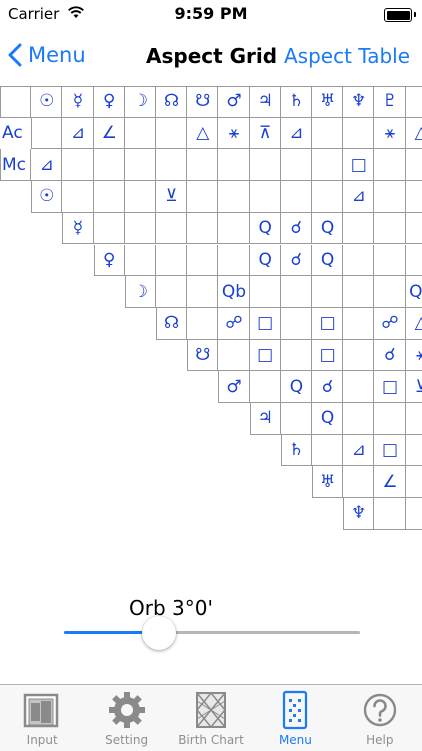 Image resolution: width=422 pixels, height=751 pixels. I want to click on grid-row-label: ☽, so click(140, 291).